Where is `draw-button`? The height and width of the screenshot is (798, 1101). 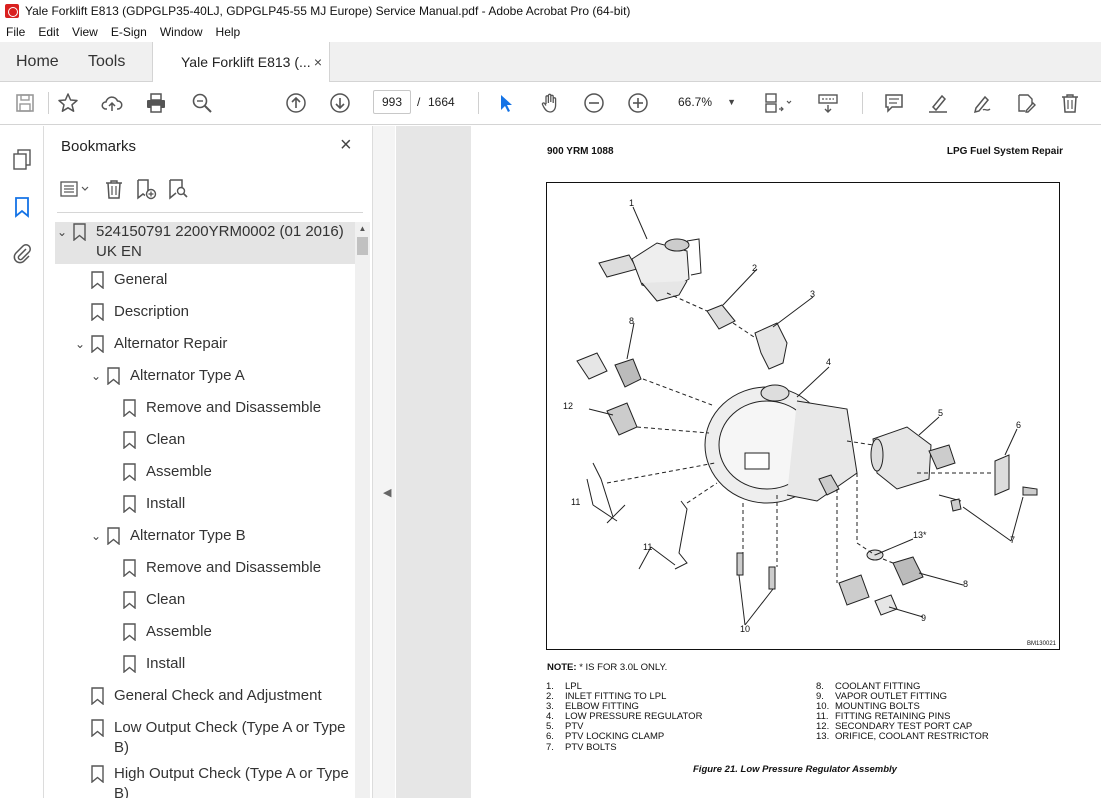
draw-button is located at coordinates (982, 103).